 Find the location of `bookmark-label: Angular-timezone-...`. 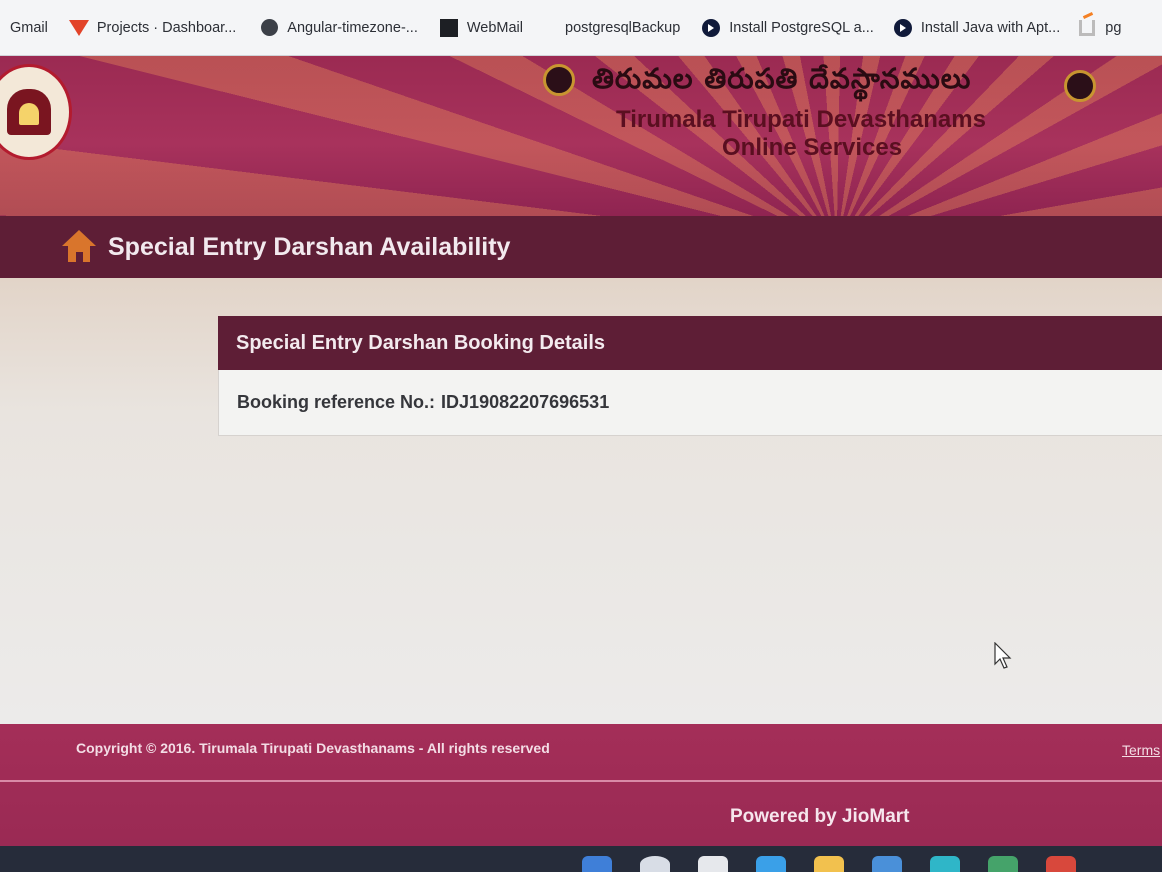

bookmark-label: Angular-timezone-... is located at coordinates (352, 27).